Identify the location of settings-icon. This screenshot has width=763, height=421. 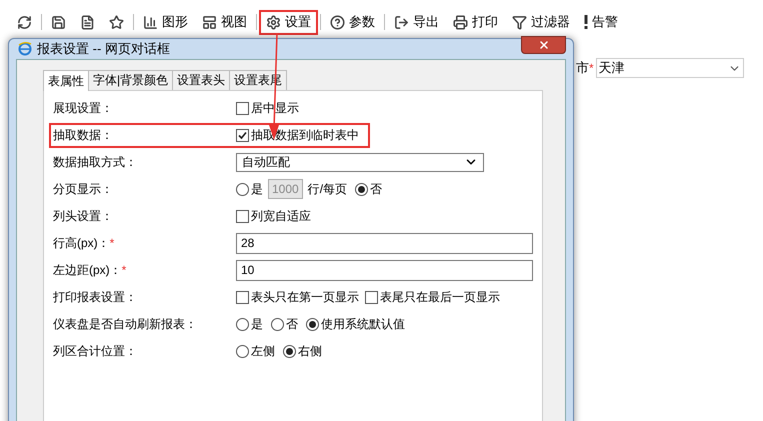
(273, 22).